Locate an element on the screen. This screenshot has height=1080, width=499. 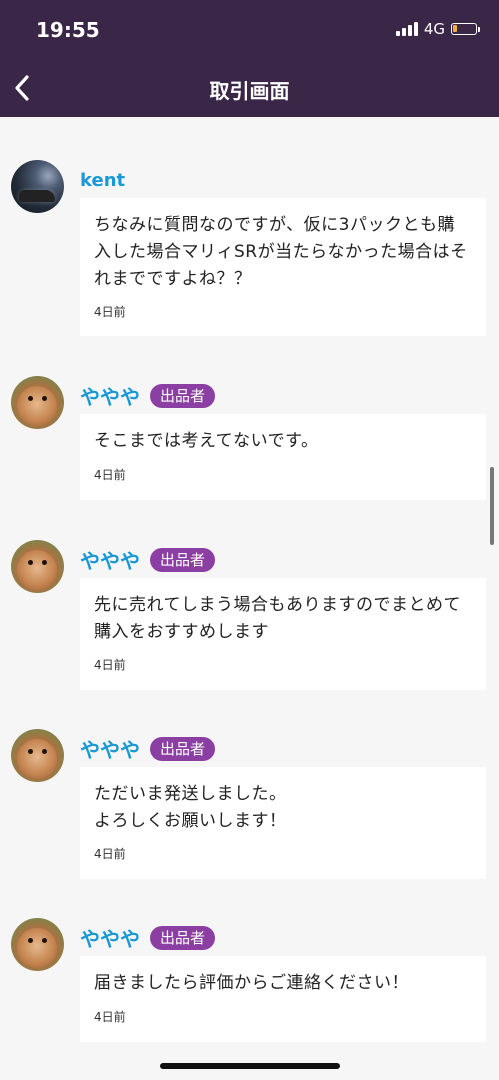
message-text: そこまでは考えてないです。 is located at coordinates (206, 441).